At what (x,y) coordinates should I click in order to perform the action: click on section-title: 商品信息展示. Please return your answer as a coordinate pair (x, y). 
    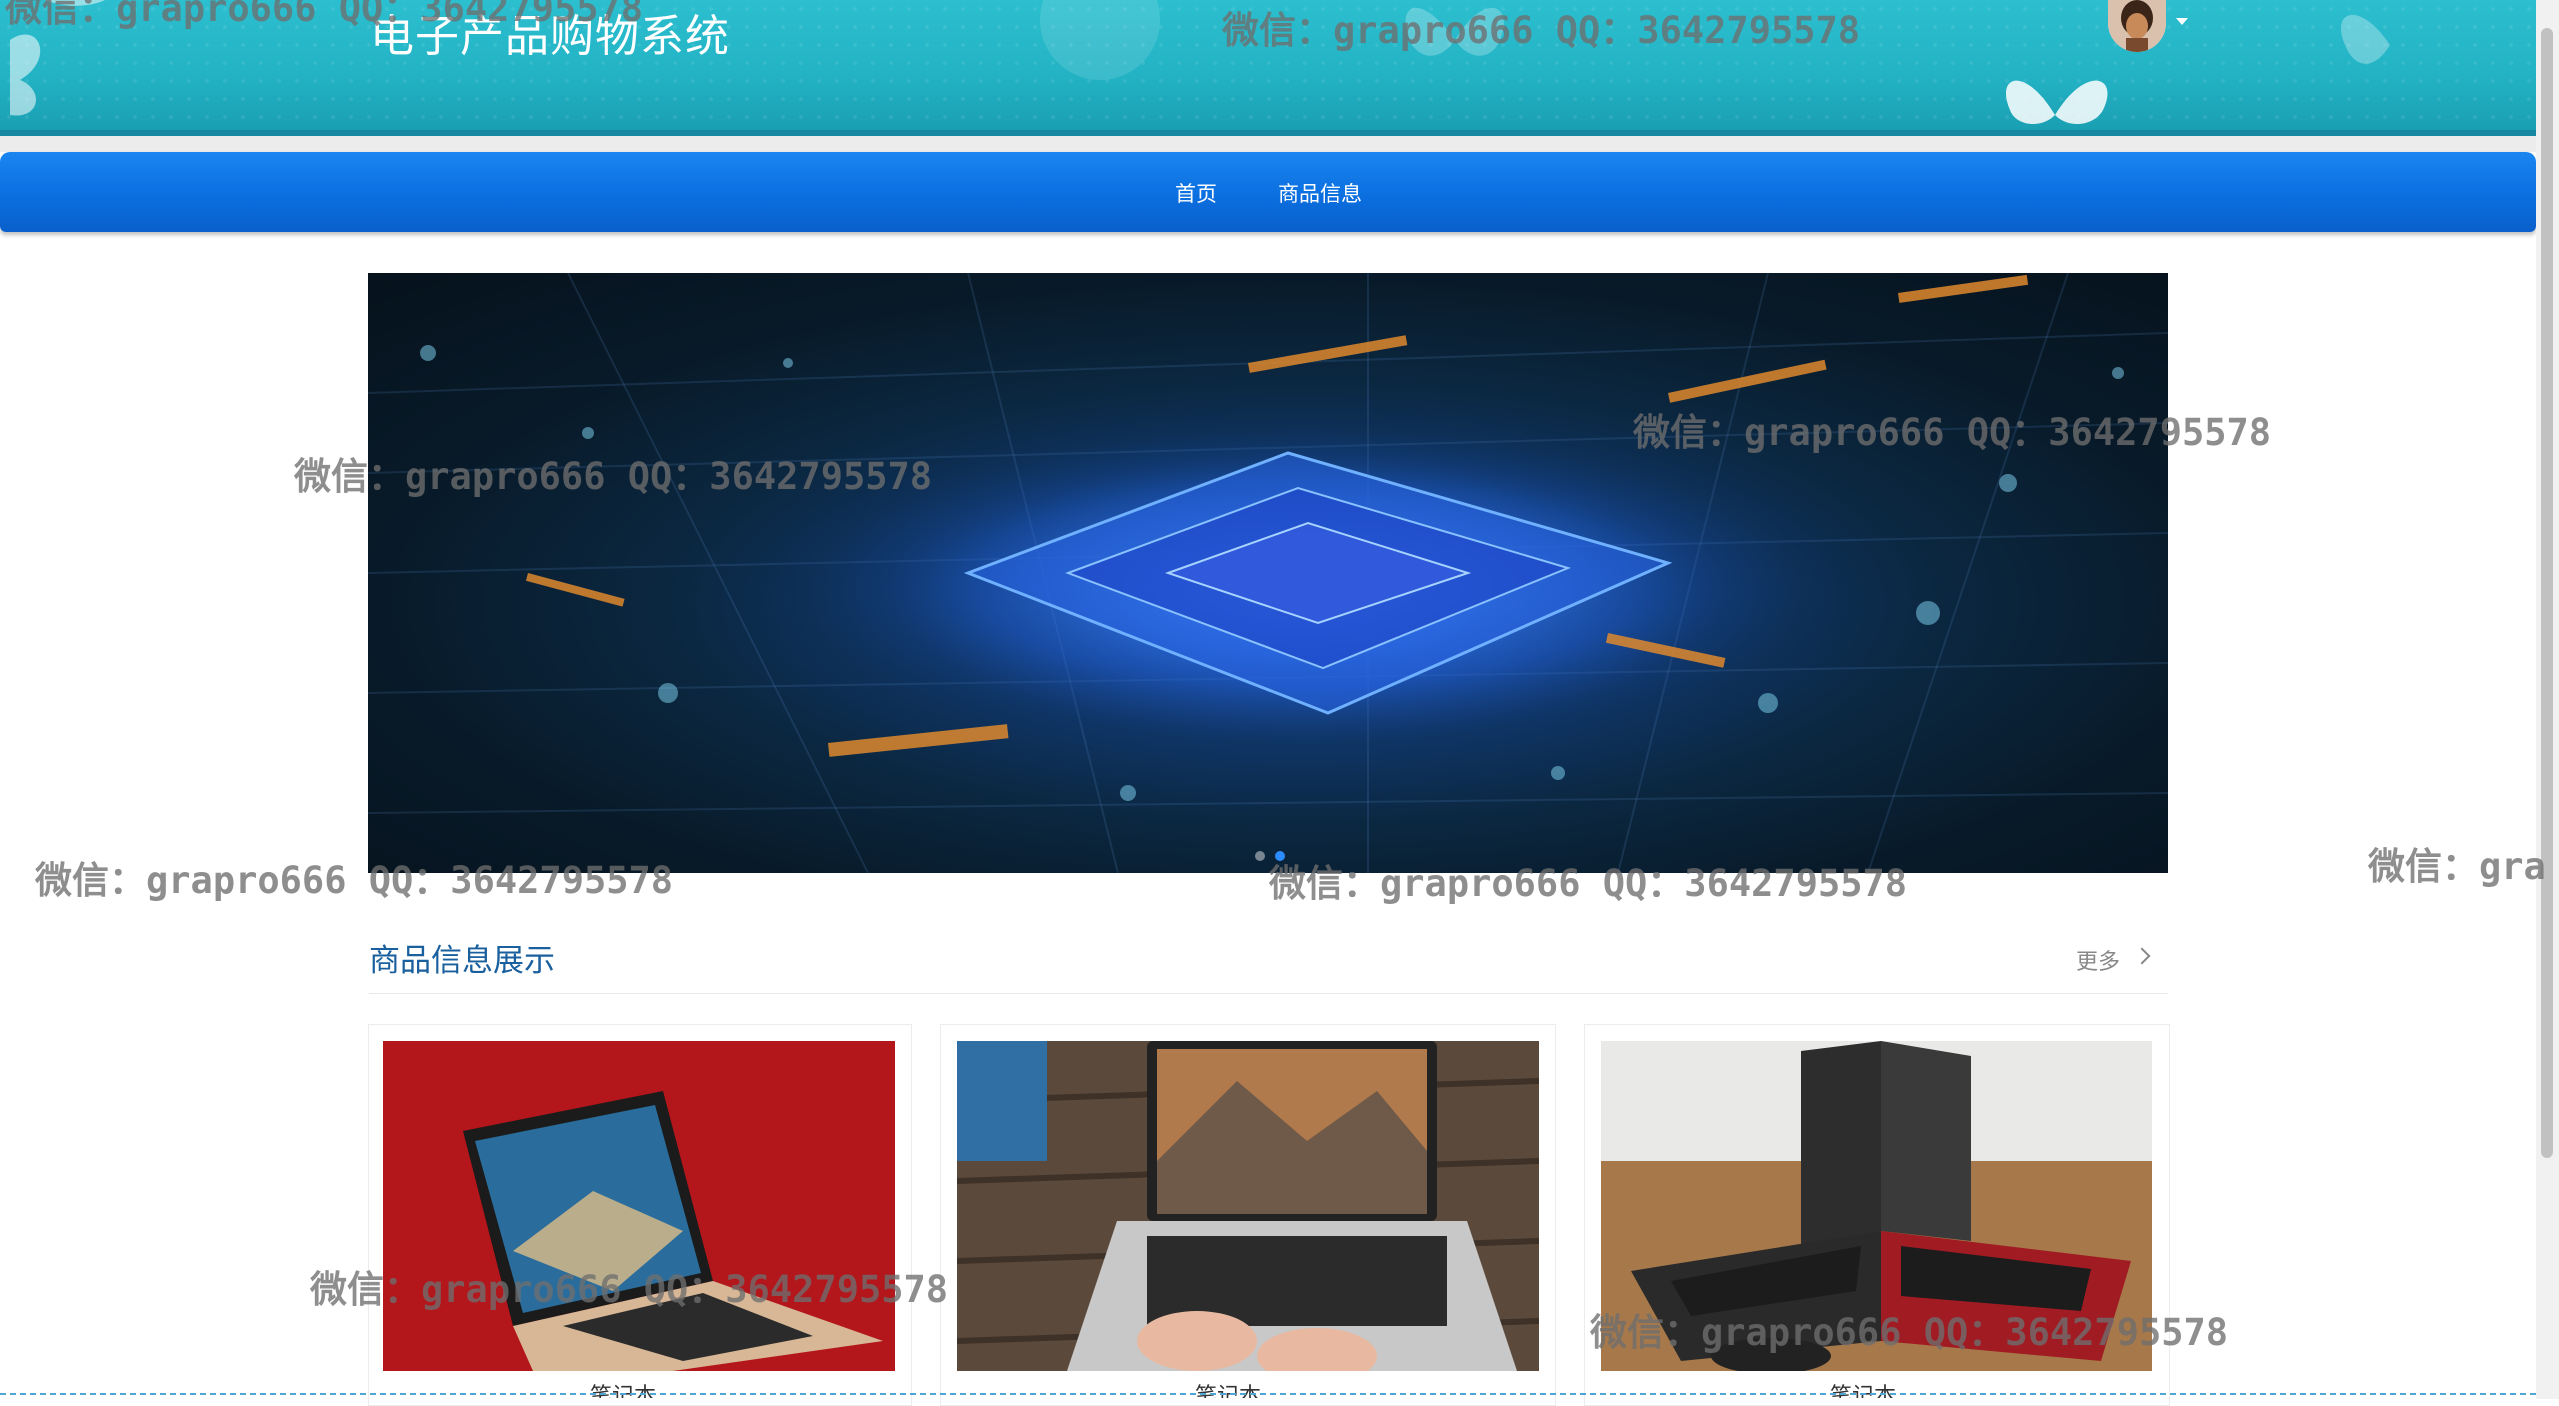
    Looking at the image, I should click on (462, 961).